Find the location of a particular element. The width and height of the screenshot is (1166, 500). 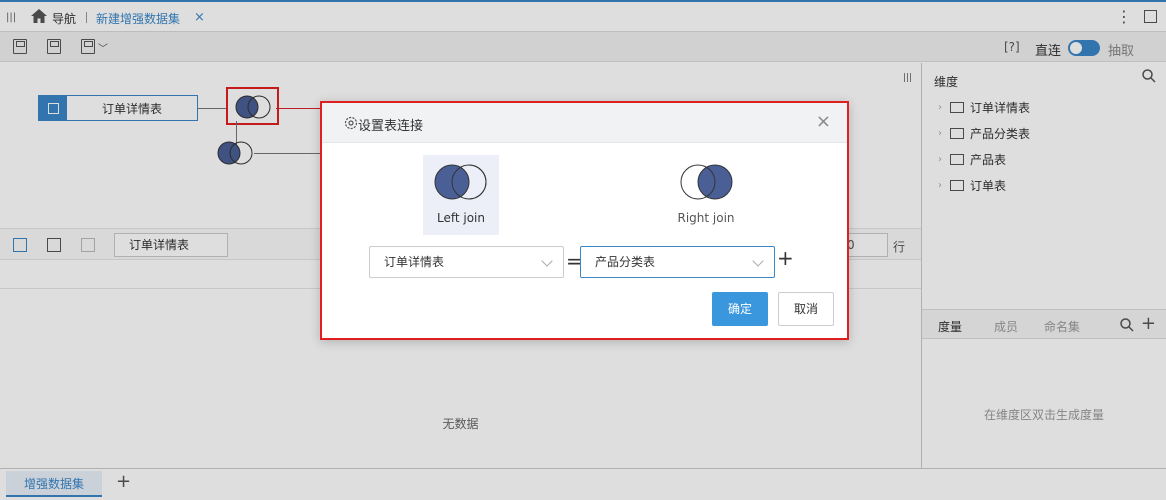

left-table-value: 订单详情表 is located at coordinates (414, 262).